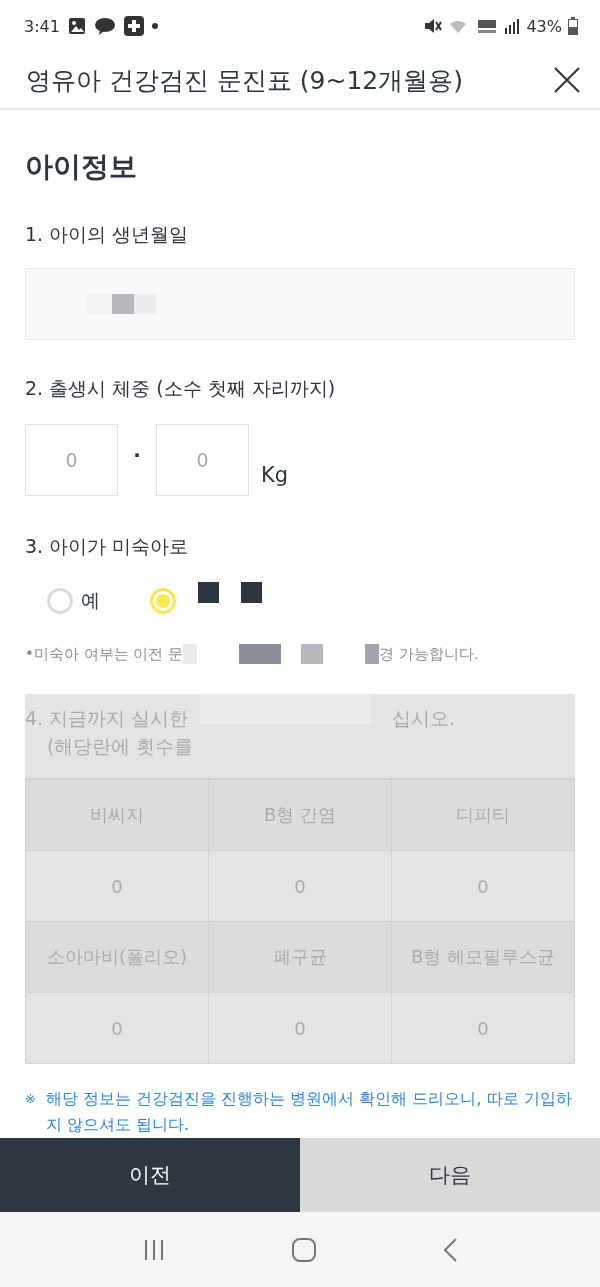  What do you see at coordinates (309, 1112) in the screenshot?
I see `footnote-text: 해당 정보는 건강검진을 진행하는 병원에서 확인해 드리오니, 따로 기입하지 않으셔도 됩니다.` at bounding box center [309, 1112].